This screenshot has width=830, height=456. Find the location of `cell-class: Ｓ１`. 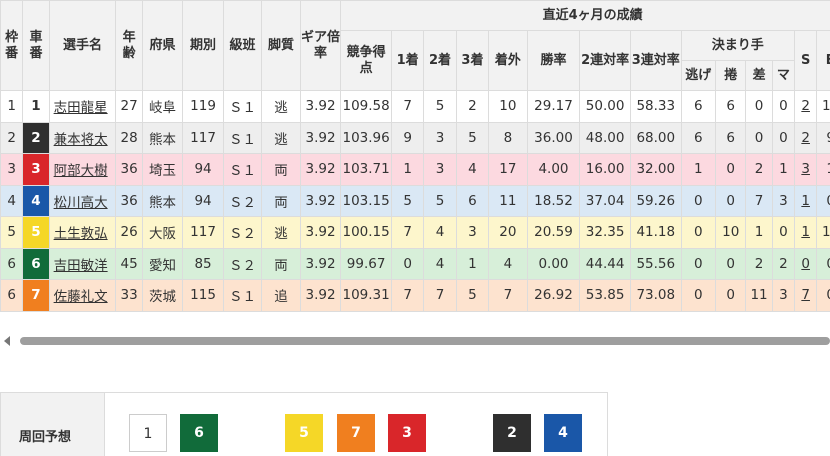

cell-class: Ｓ１ is located at coordinates (242, 295).